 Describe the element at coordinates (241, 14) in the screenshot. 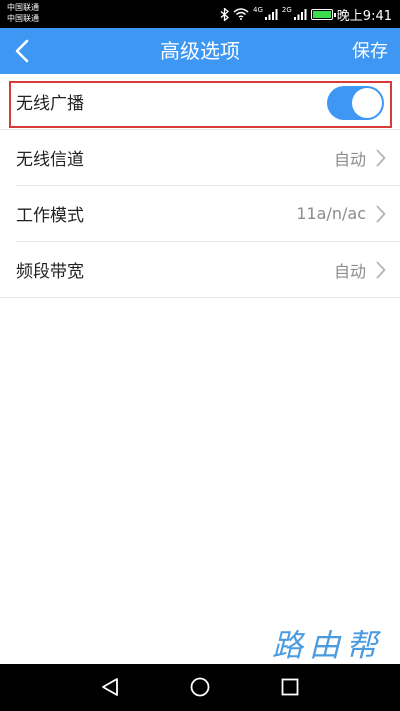

I see `wifi-icon` at that location.